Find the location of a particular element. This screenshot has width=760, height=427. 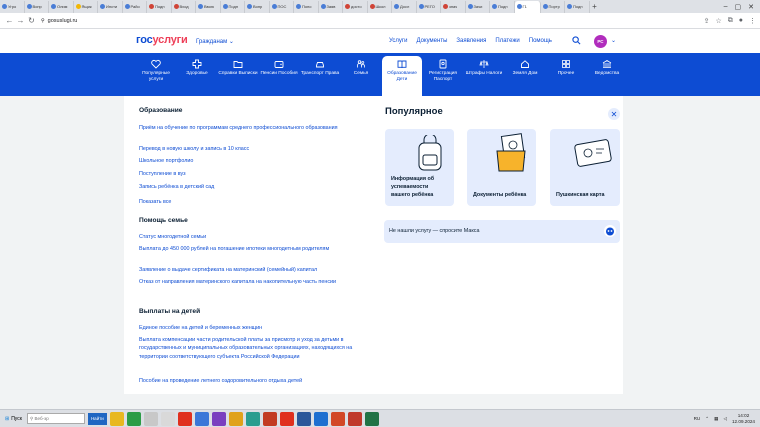

pdf-icon is located at coordinates (354, 418).